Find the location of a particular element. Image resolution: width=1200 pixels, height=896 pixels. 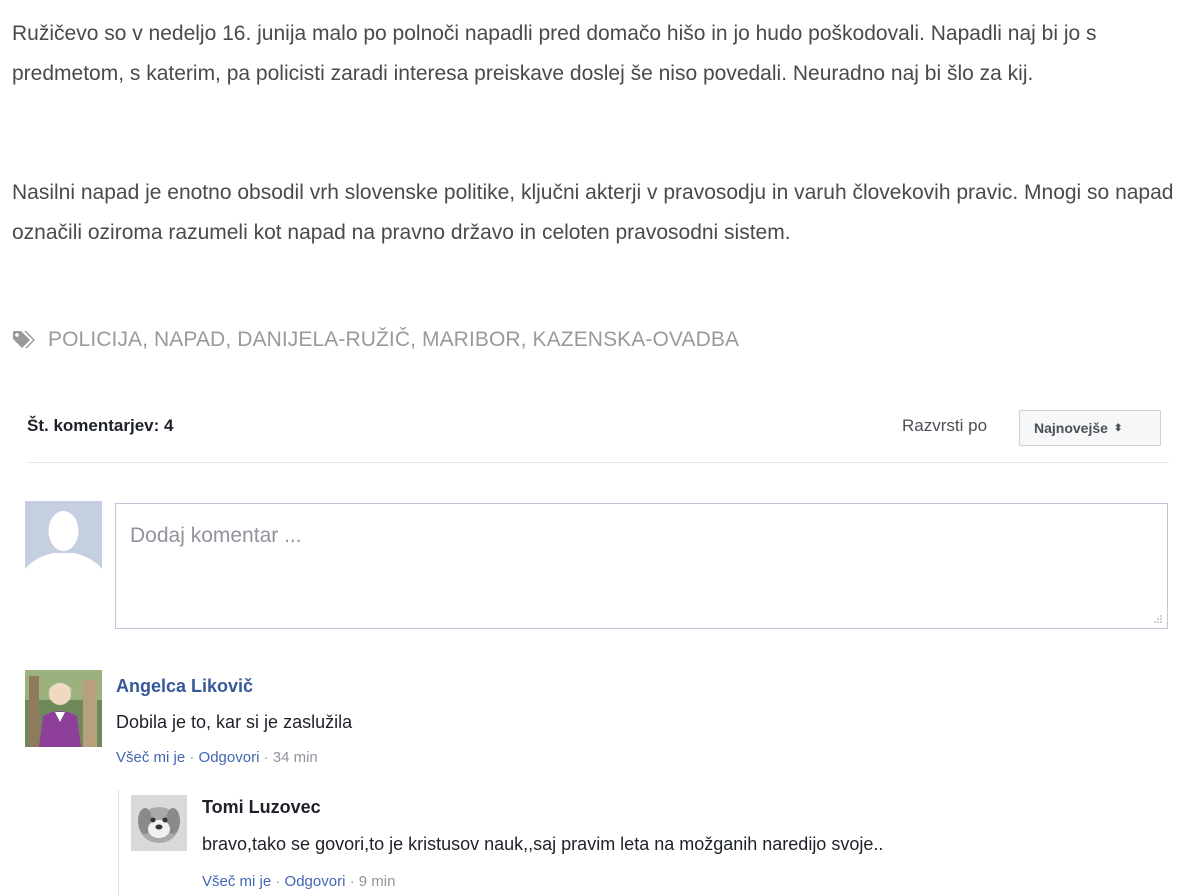

divider is located at coordinates (598, 462).